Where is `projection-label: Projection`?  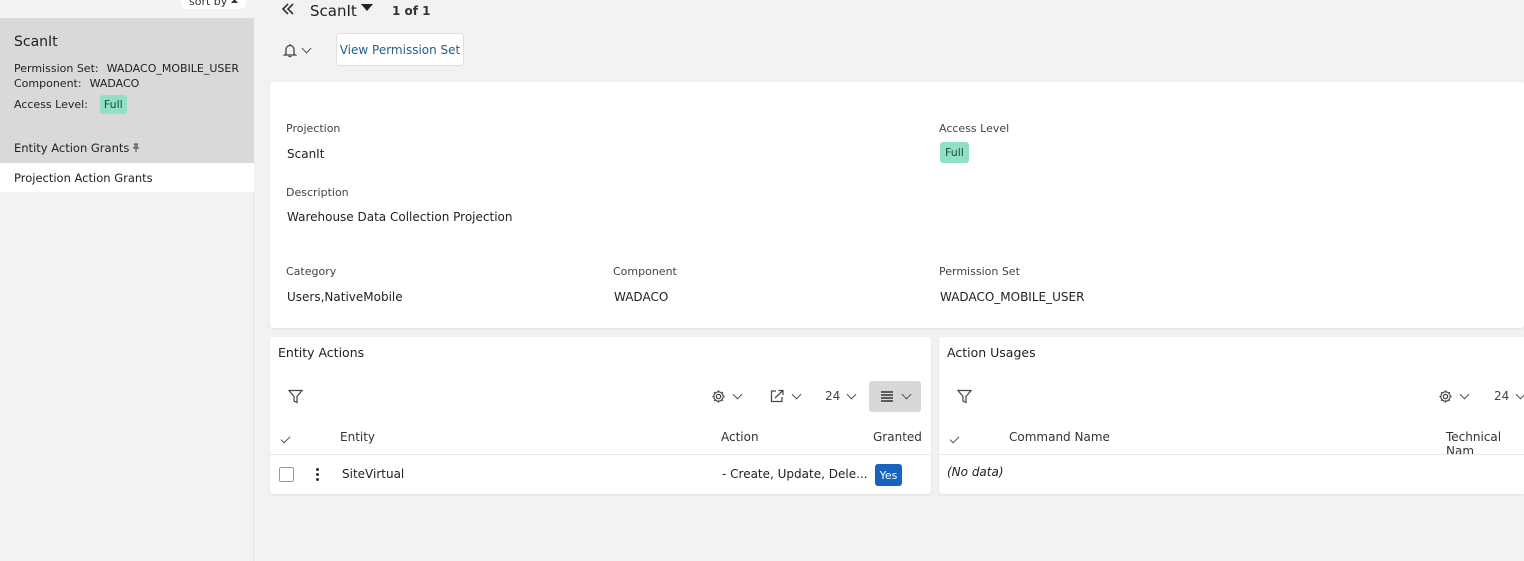 projection-label: Projection is located at coordinates (313, 128).